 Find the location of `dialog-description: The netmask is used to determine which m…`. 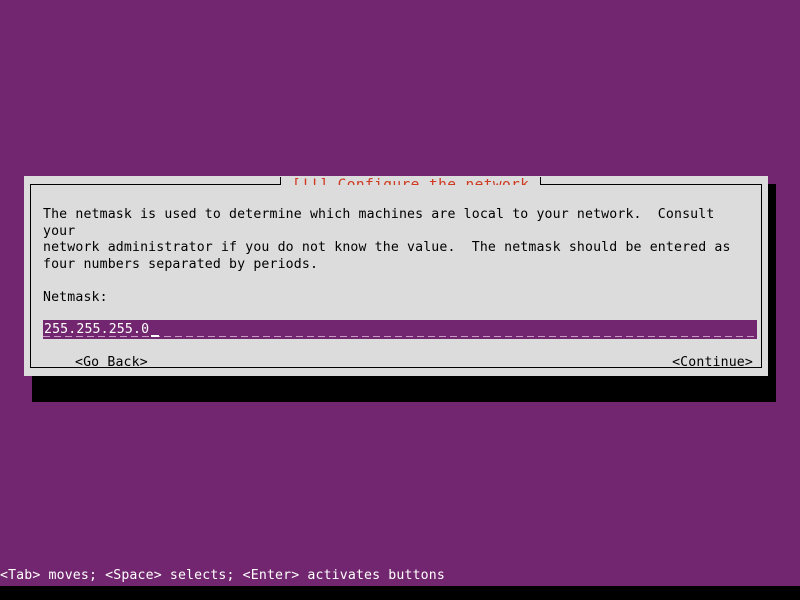

dialog-description: The netmask is used to determine which m… is located at coordinates (387, 239).